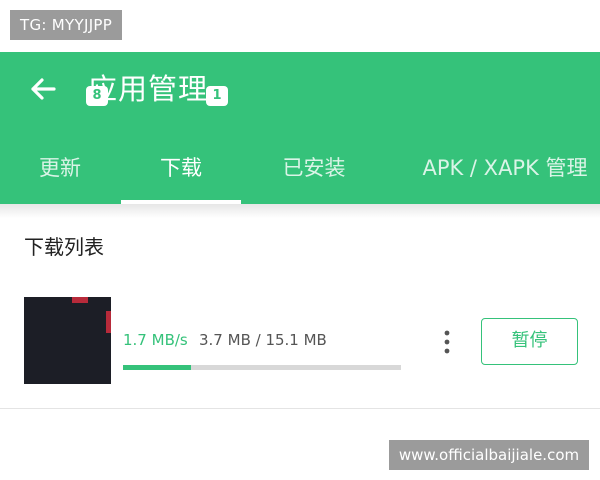  I want to click on tab-apk-xapk-label: APK / XAPK 管理, so click(505, 168).